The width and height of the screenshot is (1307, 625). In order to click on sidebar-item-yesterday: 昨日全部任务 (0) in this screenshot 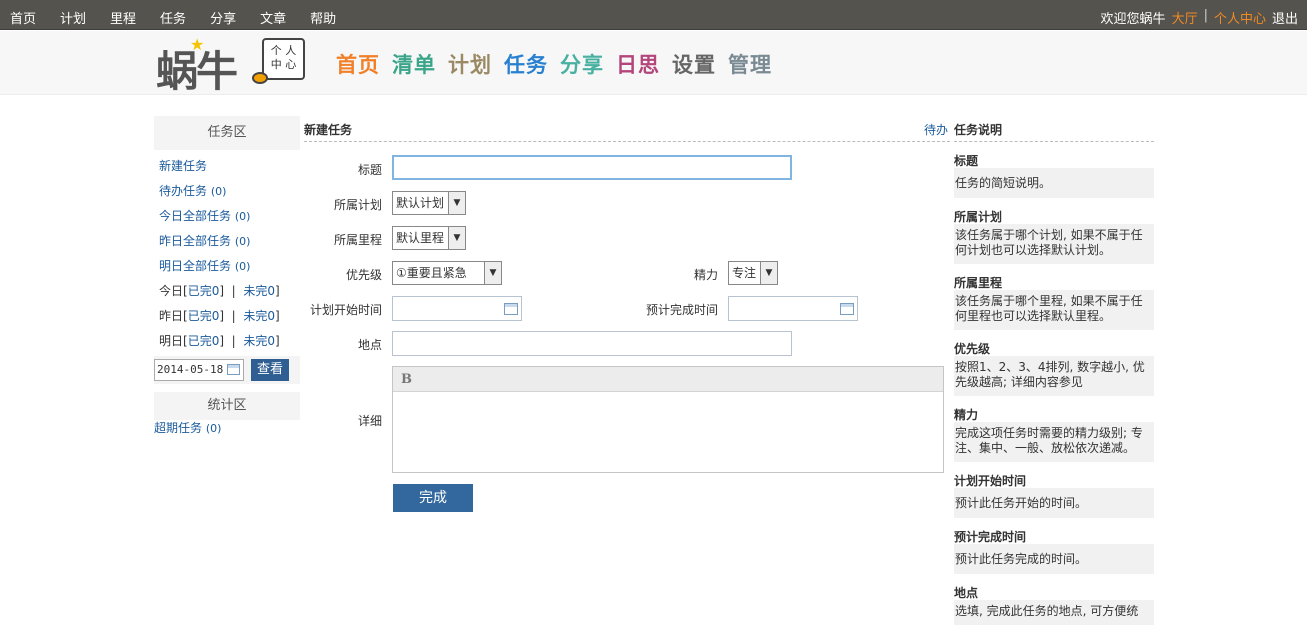, I will do `click(227, 241)`.